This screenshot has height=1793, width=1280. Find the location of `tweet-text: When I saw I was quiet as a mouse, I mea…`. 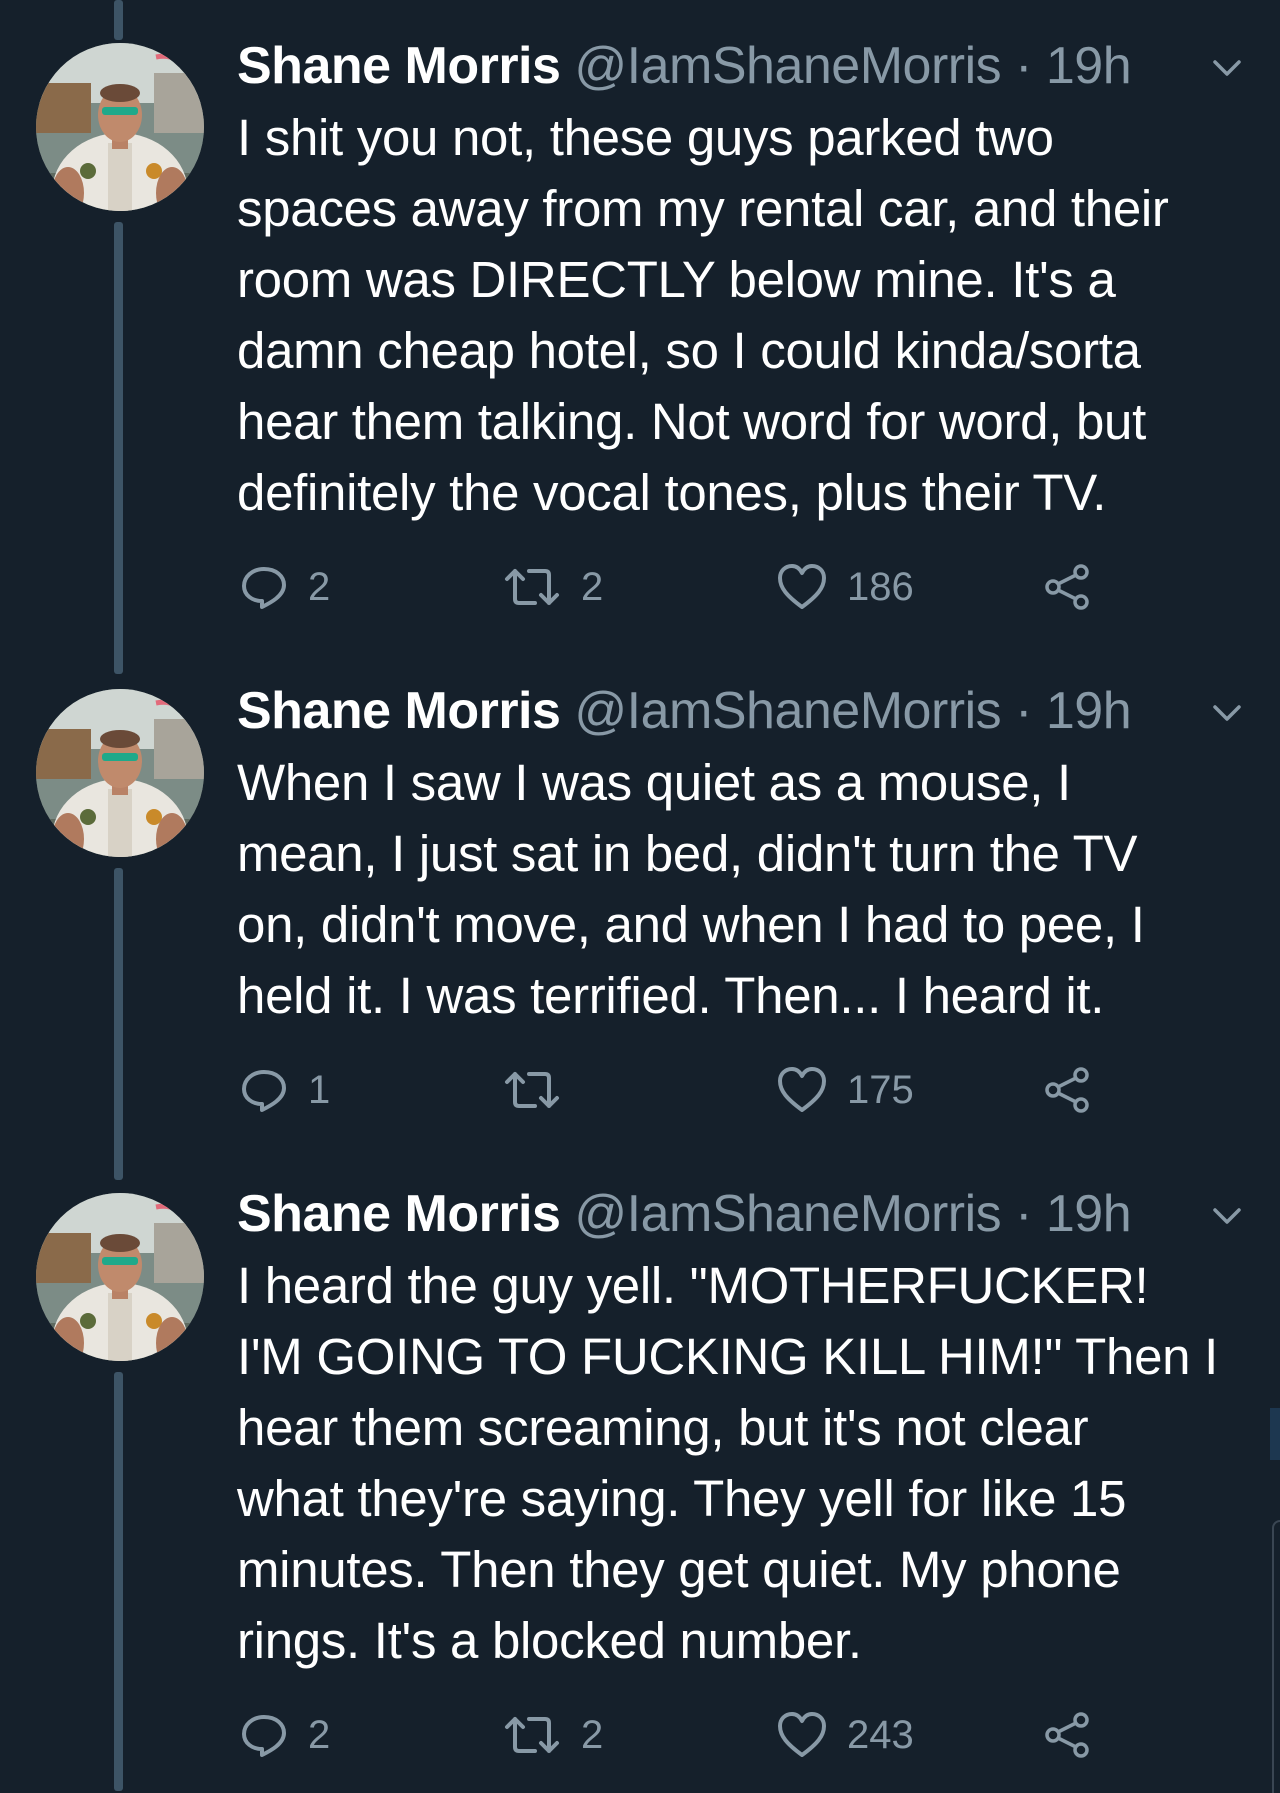

tweet-text: When I saw I was quiet as a mouse, I mea… is located at coordinates (691, 889).